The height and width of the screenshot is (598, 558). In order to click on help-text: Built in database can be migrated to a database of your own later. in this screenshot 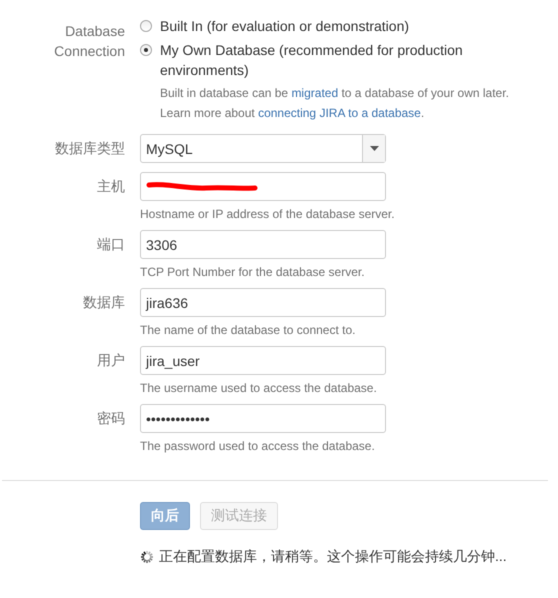, I will do `click(335, 93)`.